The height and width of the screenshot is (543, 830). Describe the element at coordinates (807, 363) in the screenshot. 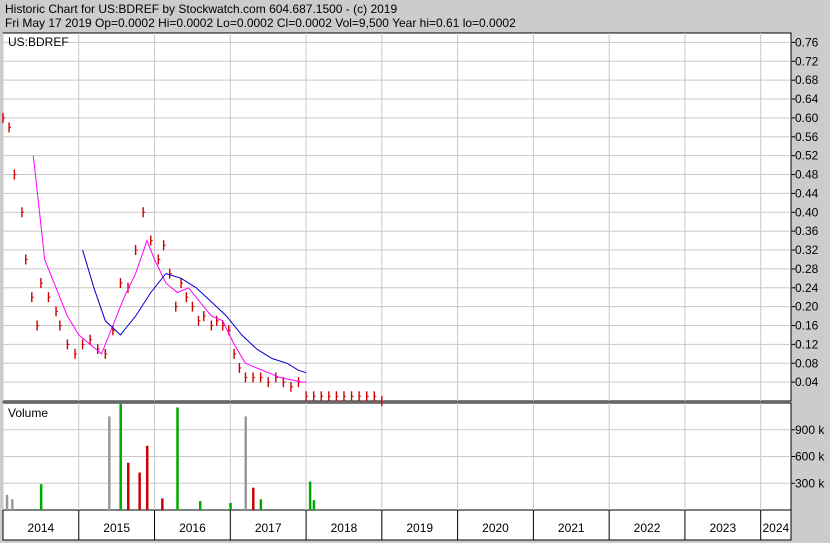

I see `price-tick-label: 0.08` at that location.